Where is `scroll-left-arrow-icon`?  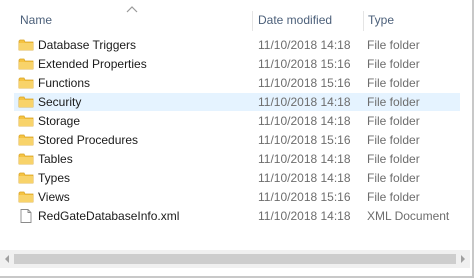 scroll-left-arrow-icon is located at coordinates (7, 259).